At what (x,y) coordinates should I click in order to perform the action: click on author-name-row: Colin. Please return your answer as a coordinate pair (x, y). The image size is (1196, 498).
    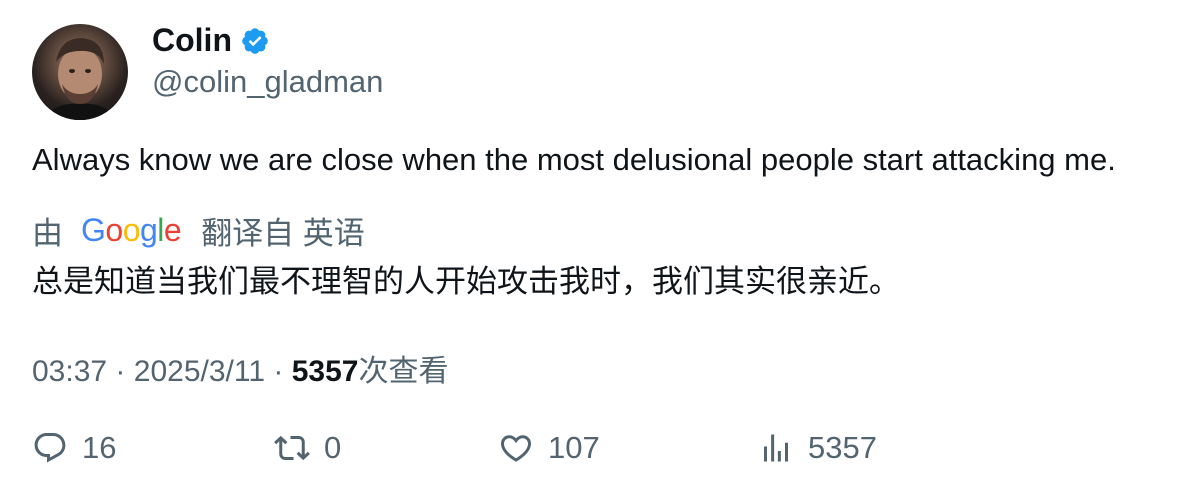
    Looking at the image, I should click on (211, 40).